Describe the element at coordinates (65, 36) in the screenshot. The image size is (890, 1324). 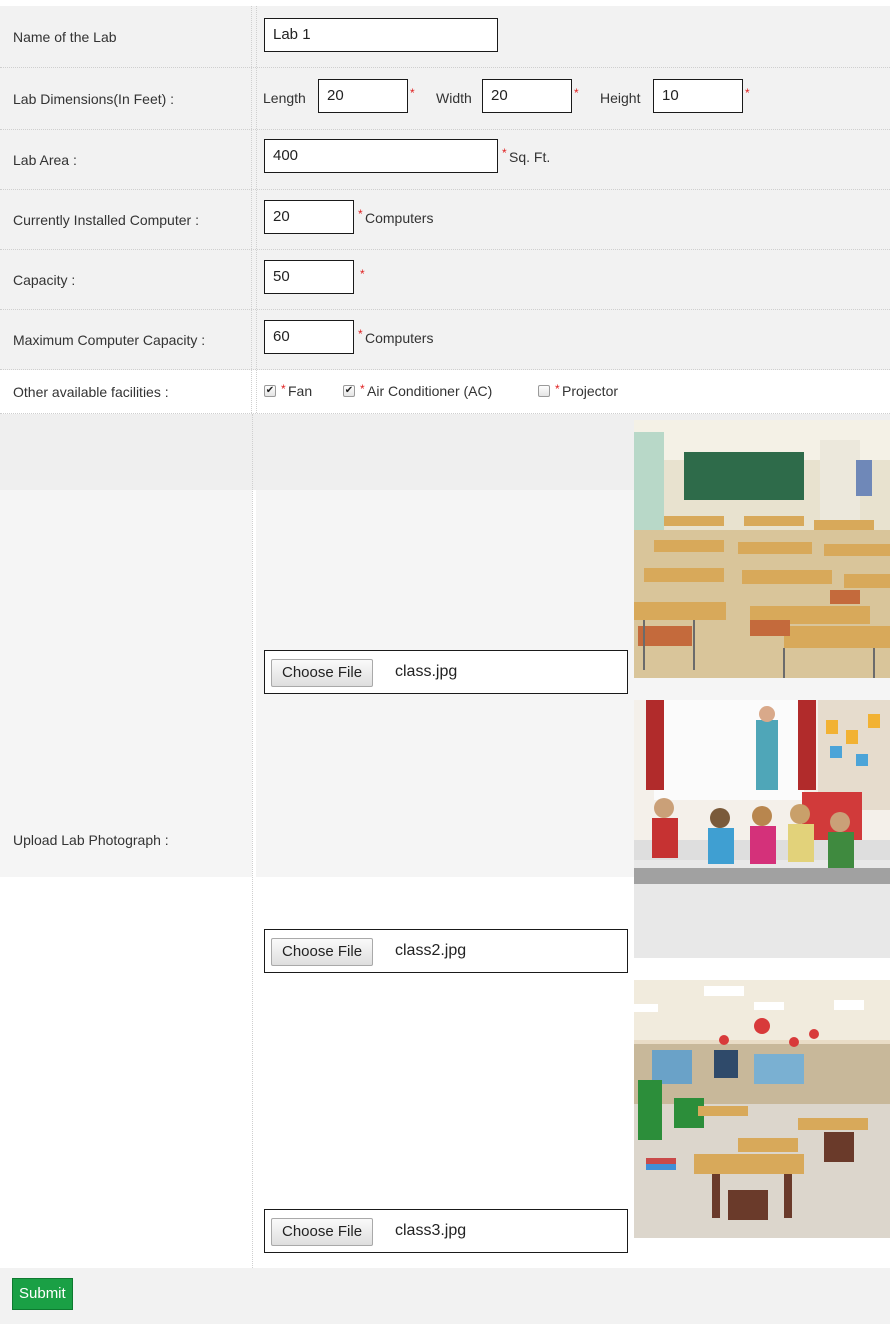
I see `lab-name-label: Name of the Lab` at that location.